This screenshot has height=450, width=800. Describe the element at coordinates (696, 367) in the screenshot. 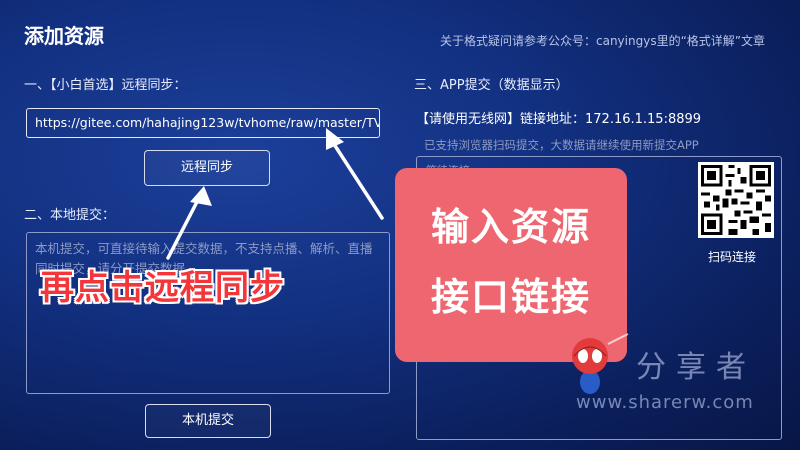

I see `watermark-text: 分享者` at that location.